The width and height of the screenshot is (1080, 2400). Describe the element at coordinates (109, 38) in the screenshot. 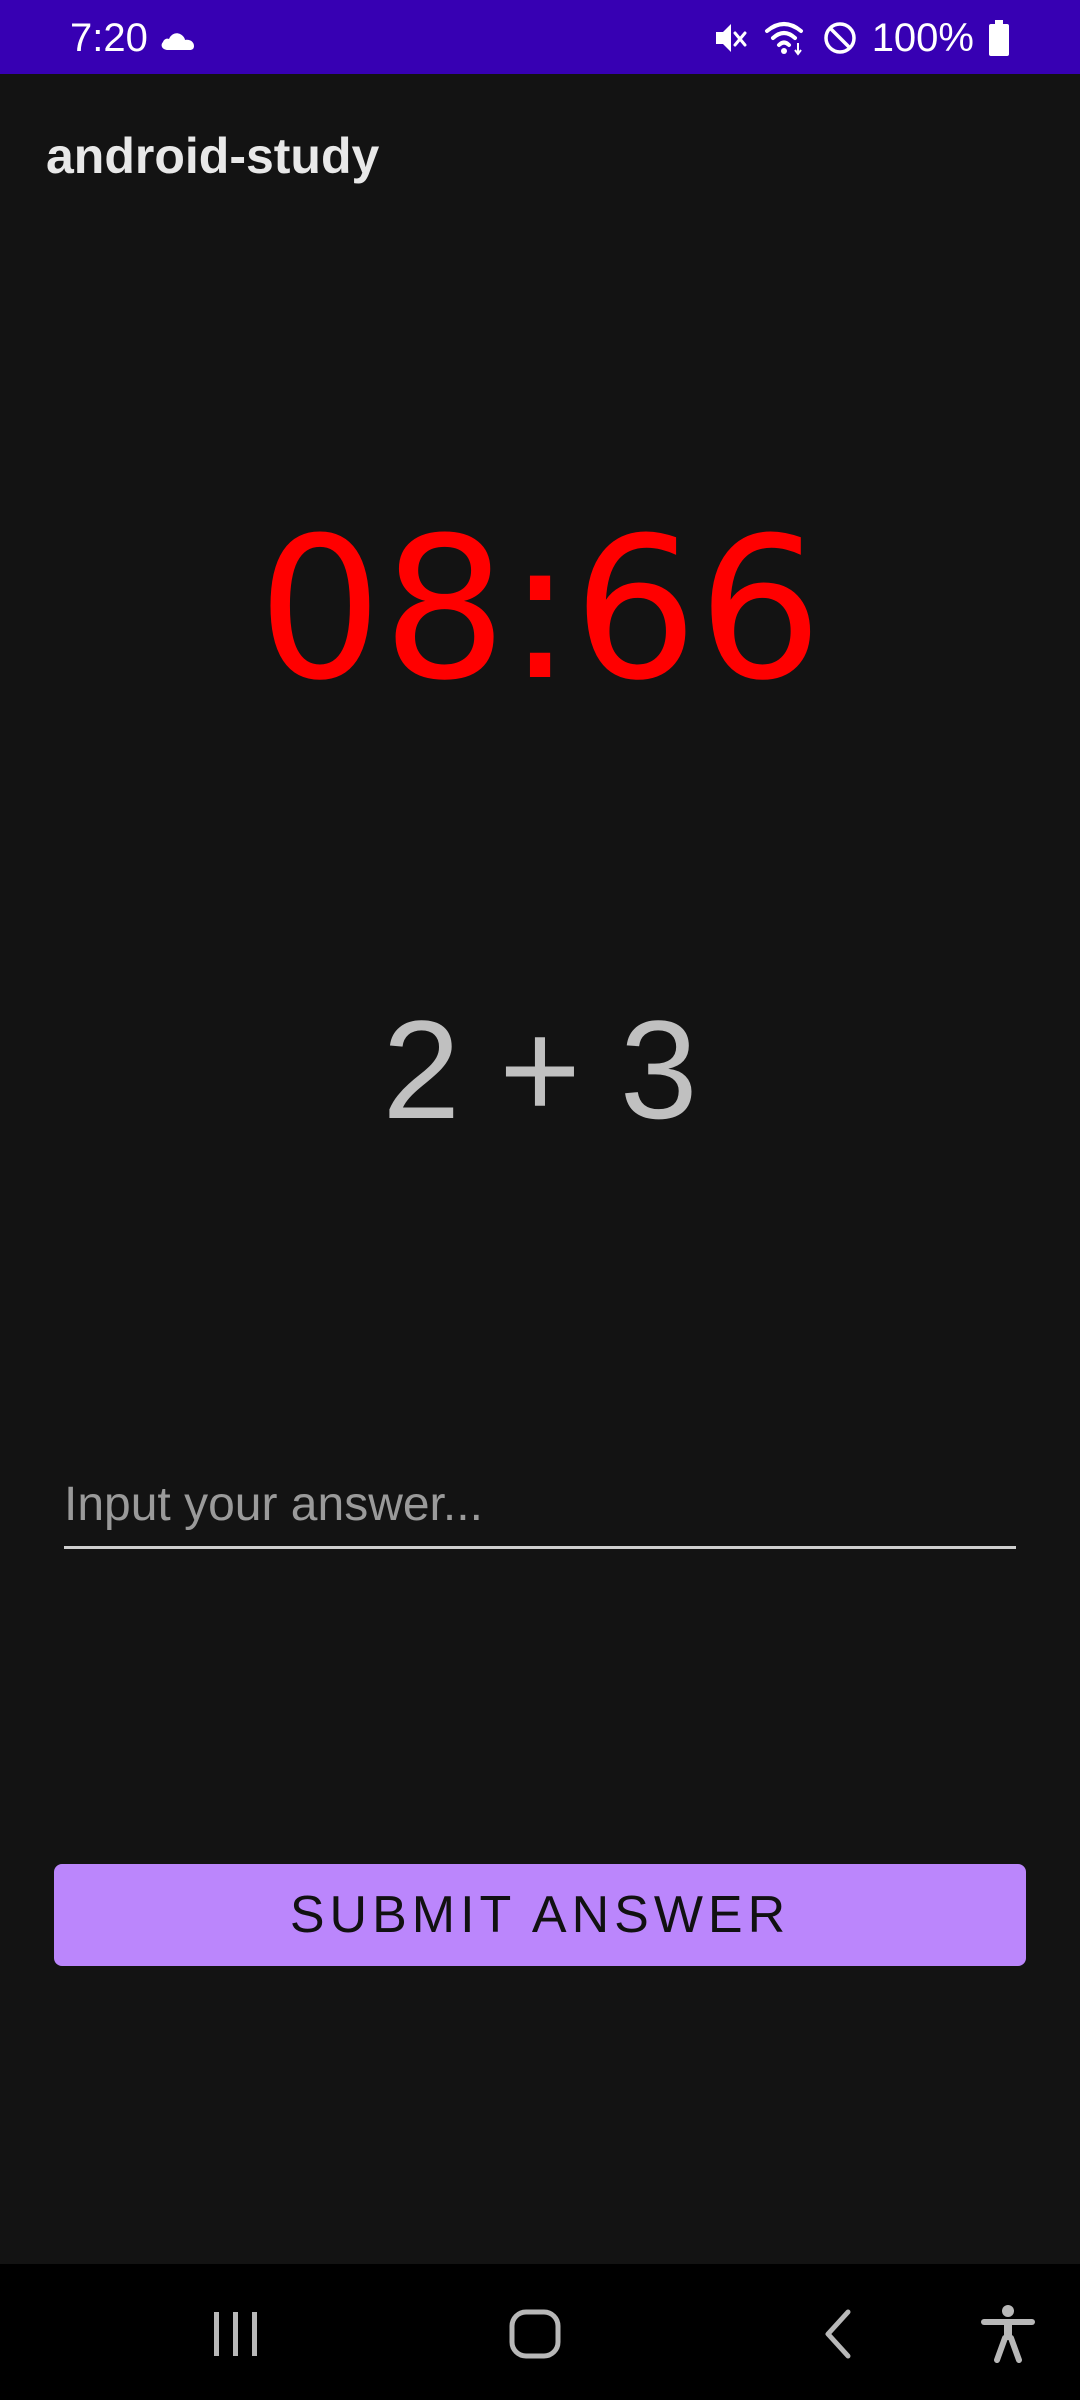

I see `status-time: 7:20` at that location.